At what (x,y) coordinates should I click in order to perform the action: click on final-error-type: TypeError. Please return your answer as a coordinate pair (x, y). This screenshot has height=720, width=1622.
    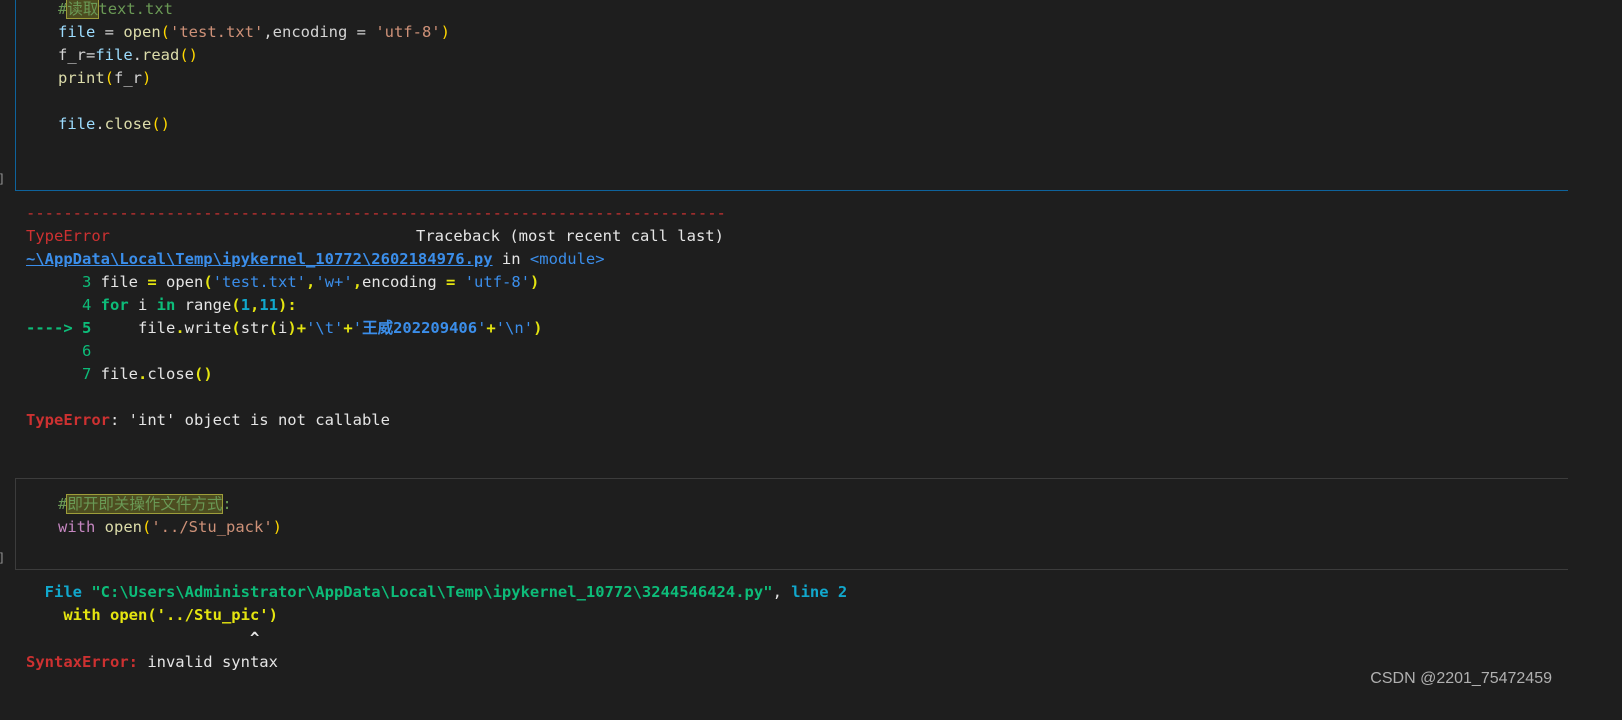
    Looking at the image, I should click on (68, 420).